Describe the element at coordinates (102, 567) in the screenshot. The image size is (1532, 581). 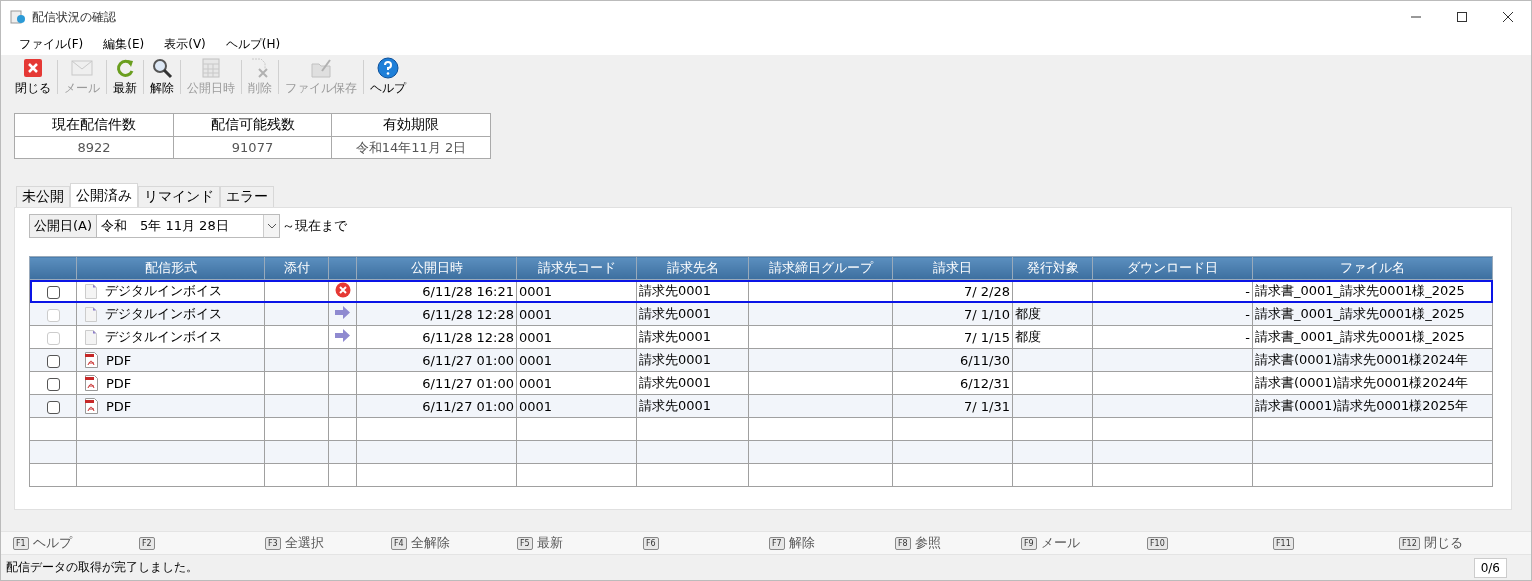
I see `status-message: 配信データの取得が完了しました。` at that location.